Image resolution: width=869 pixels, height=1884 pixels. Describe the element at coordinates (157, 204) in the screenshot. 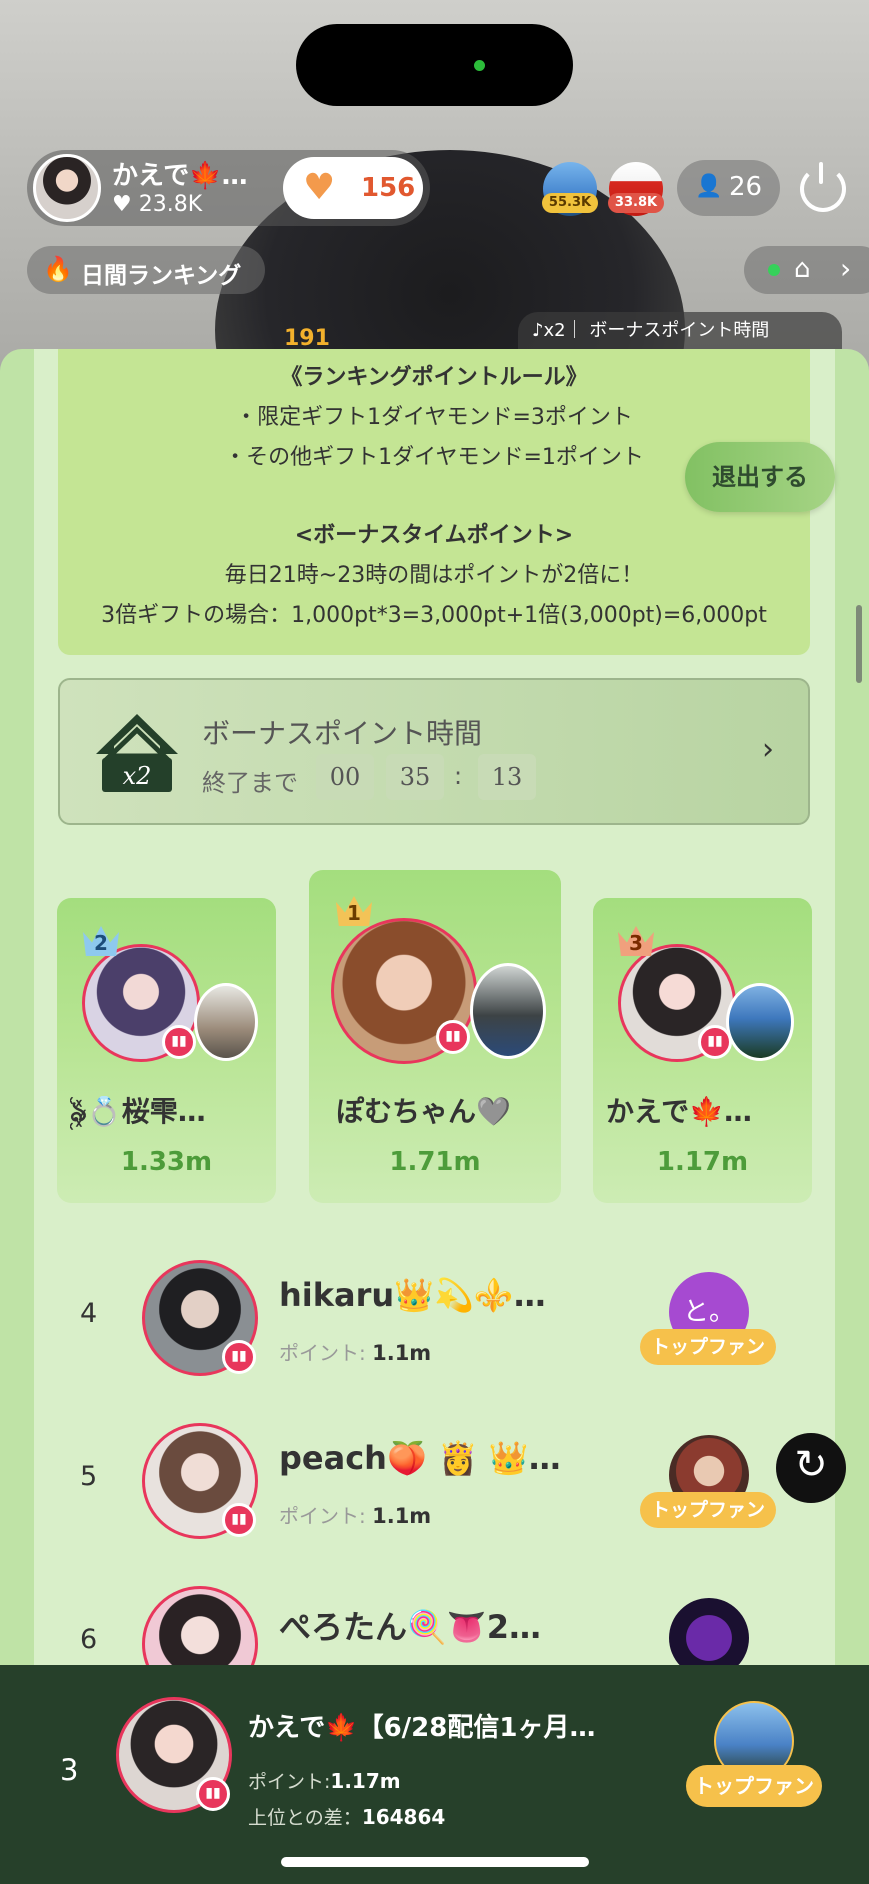

I see `host-likes: ♥ 23.8K` at that location.